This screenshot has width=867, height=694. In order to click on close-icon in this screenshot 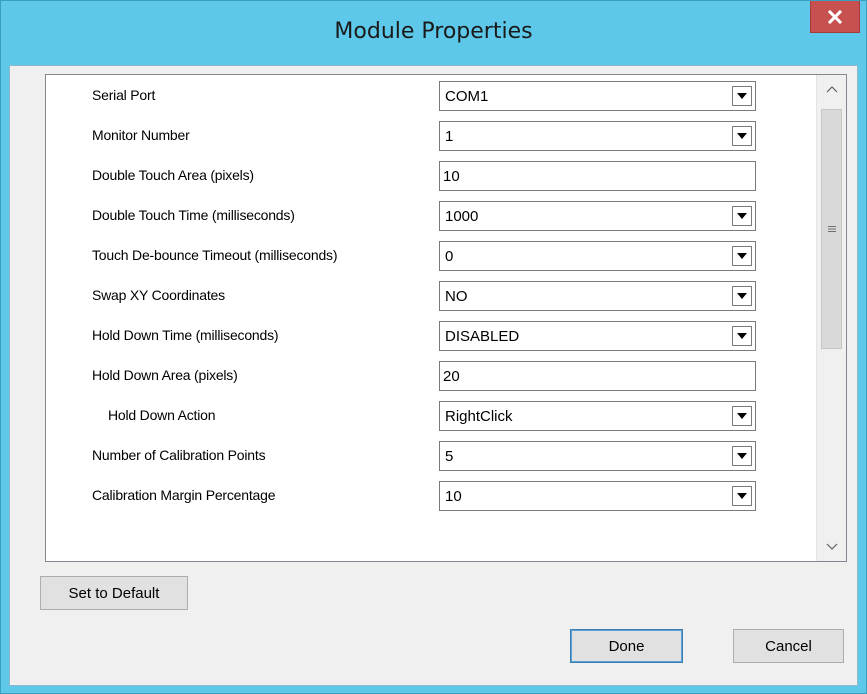, I will do `click(835, 16)`.